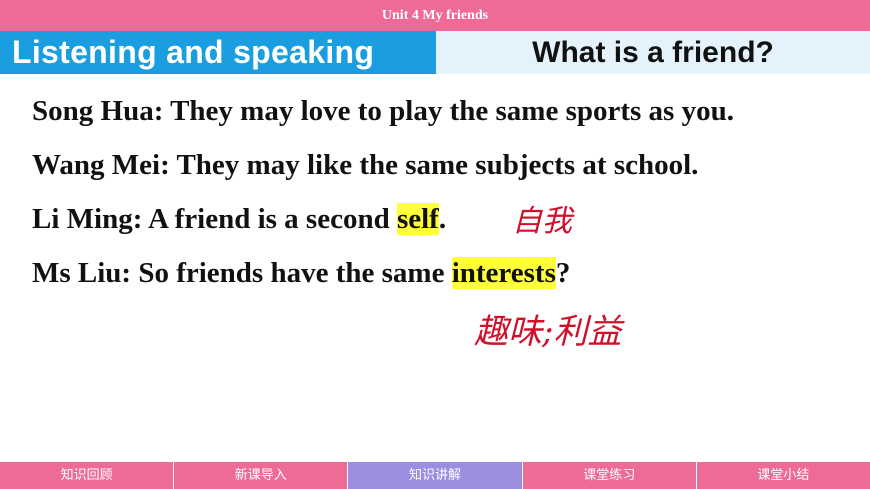 The image size is (870, 489). I want to click on nav-summary: 课堂小结, so click(783, 475).